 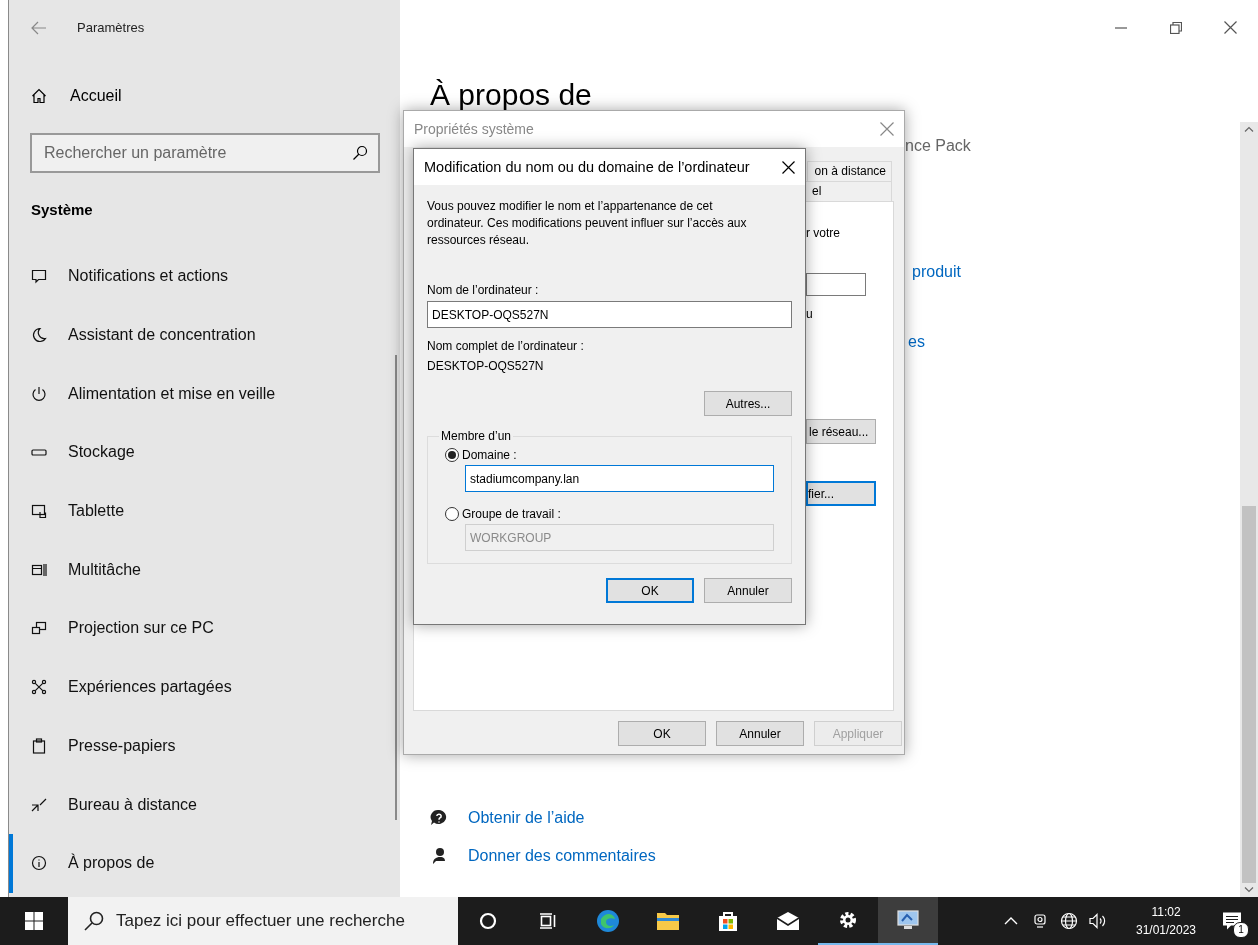 I want to click on scroll-down-icon, so click(x=1249, y=890).